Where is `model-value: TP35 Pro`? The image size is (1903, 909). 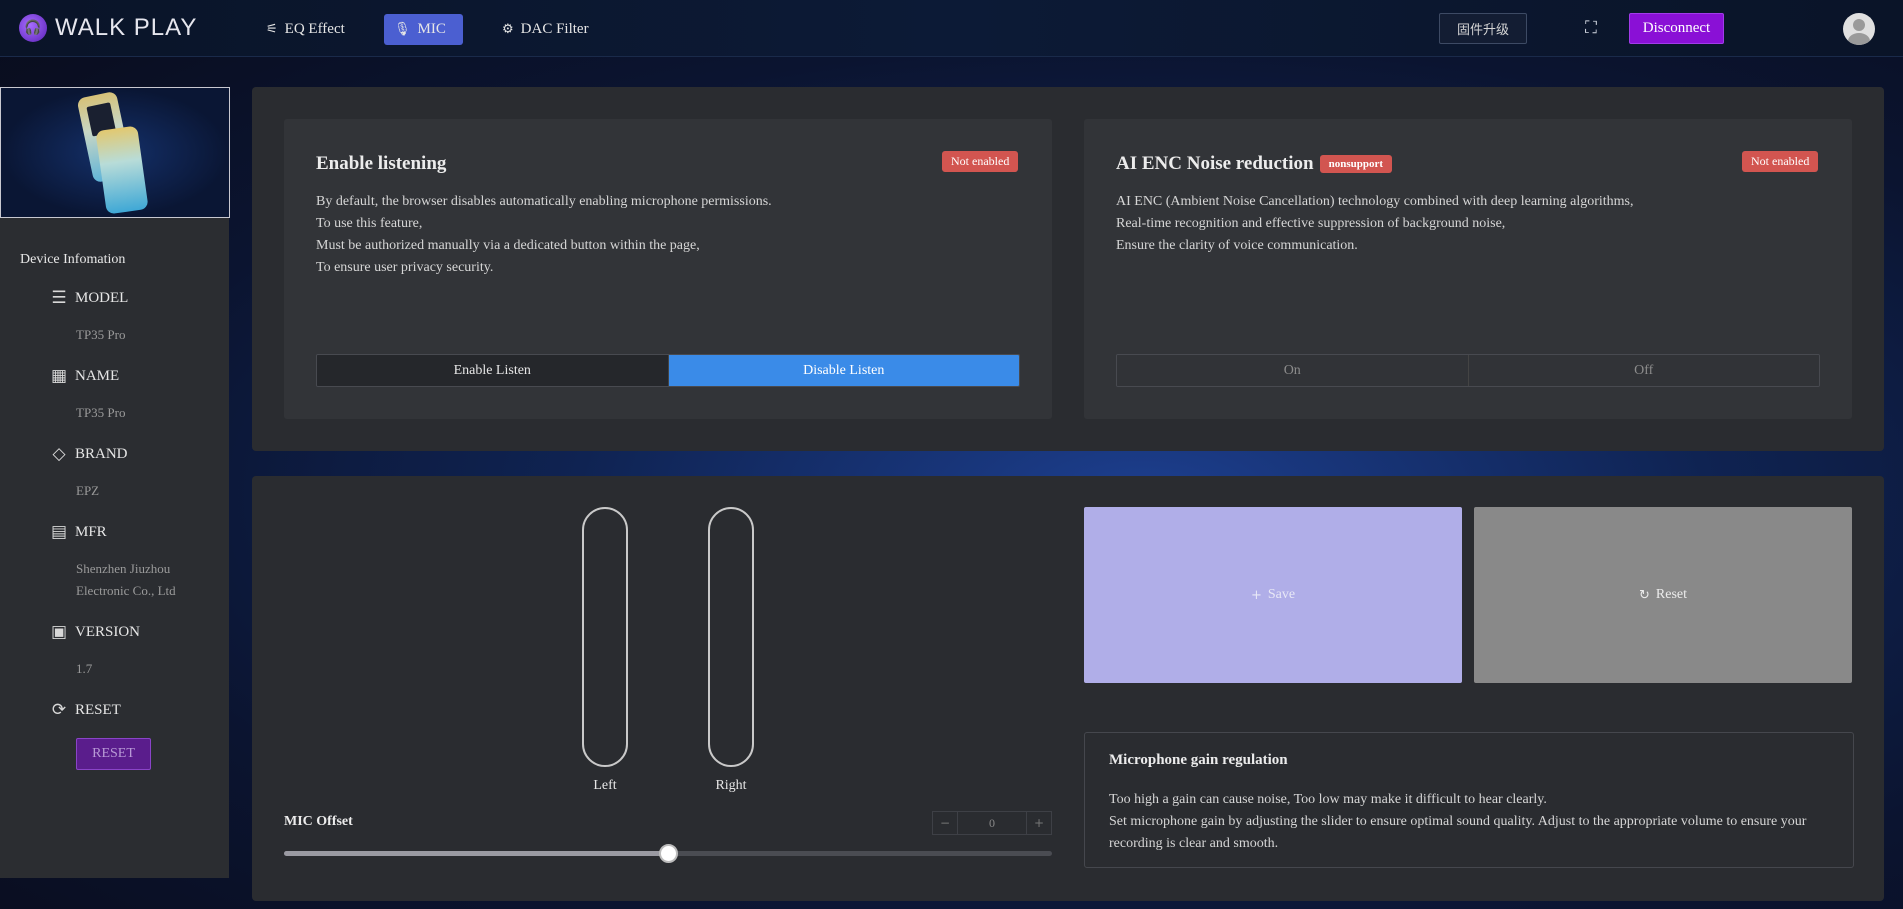 model-value: TP35 Pro is located at coordinates (101, 334).